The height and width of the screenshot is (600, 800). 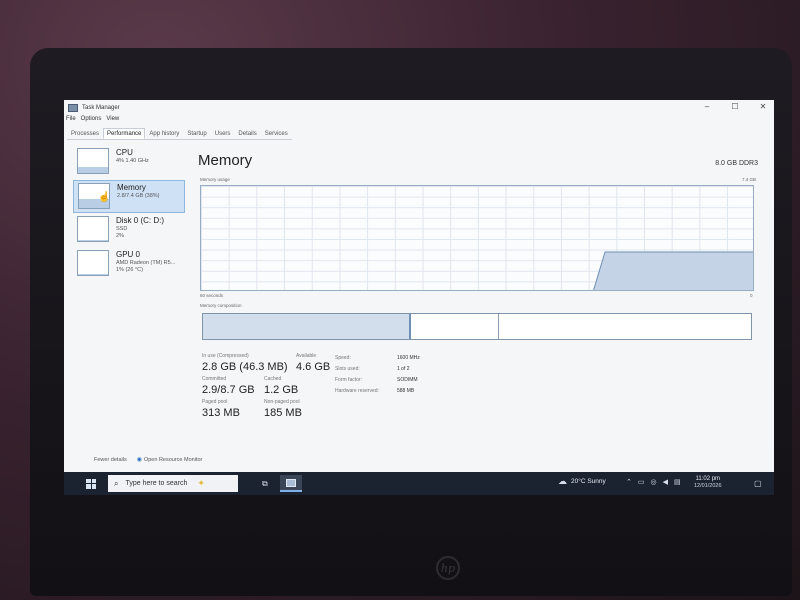 I want to click on menu-options: Options, so click(x=91, y=119).